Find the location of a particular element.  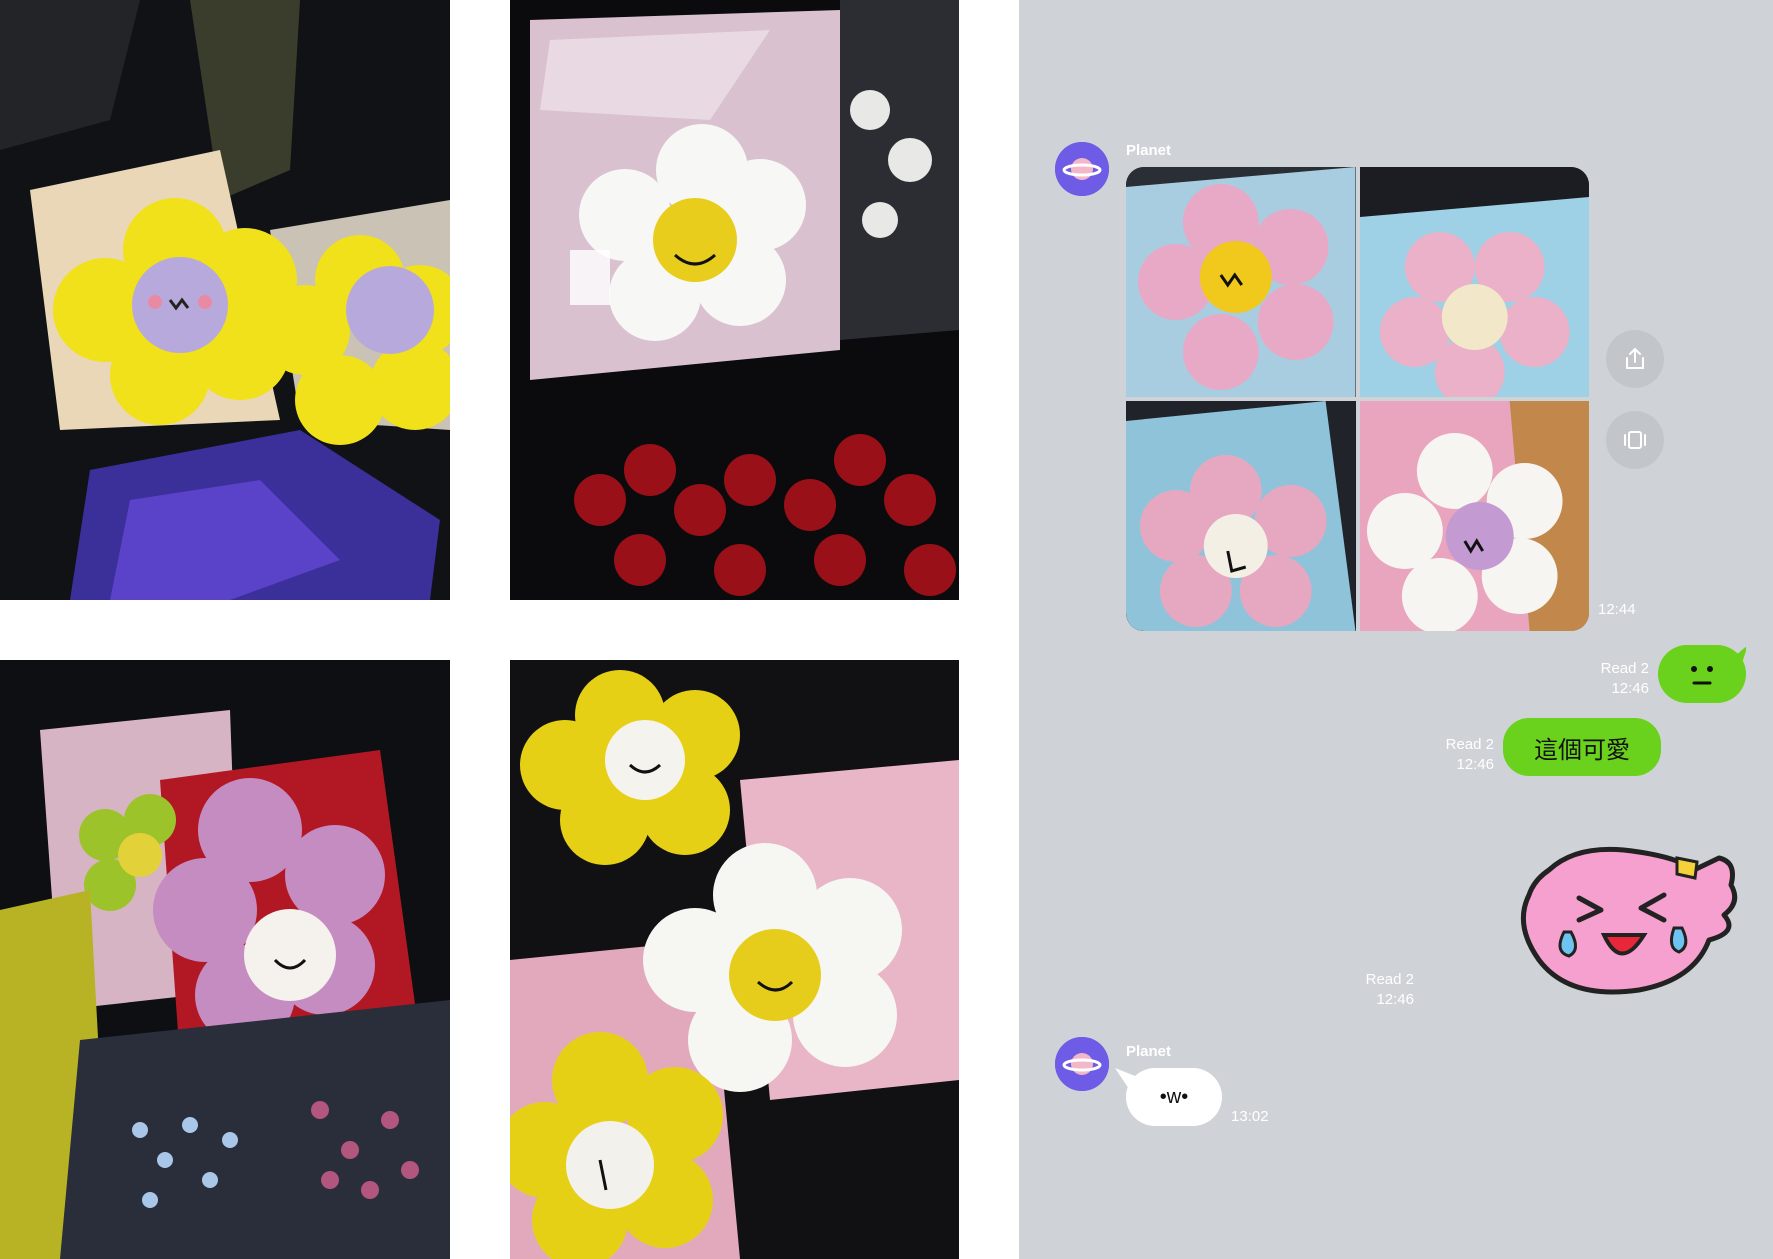

carousel-button is located at coordinates (1635, 440).